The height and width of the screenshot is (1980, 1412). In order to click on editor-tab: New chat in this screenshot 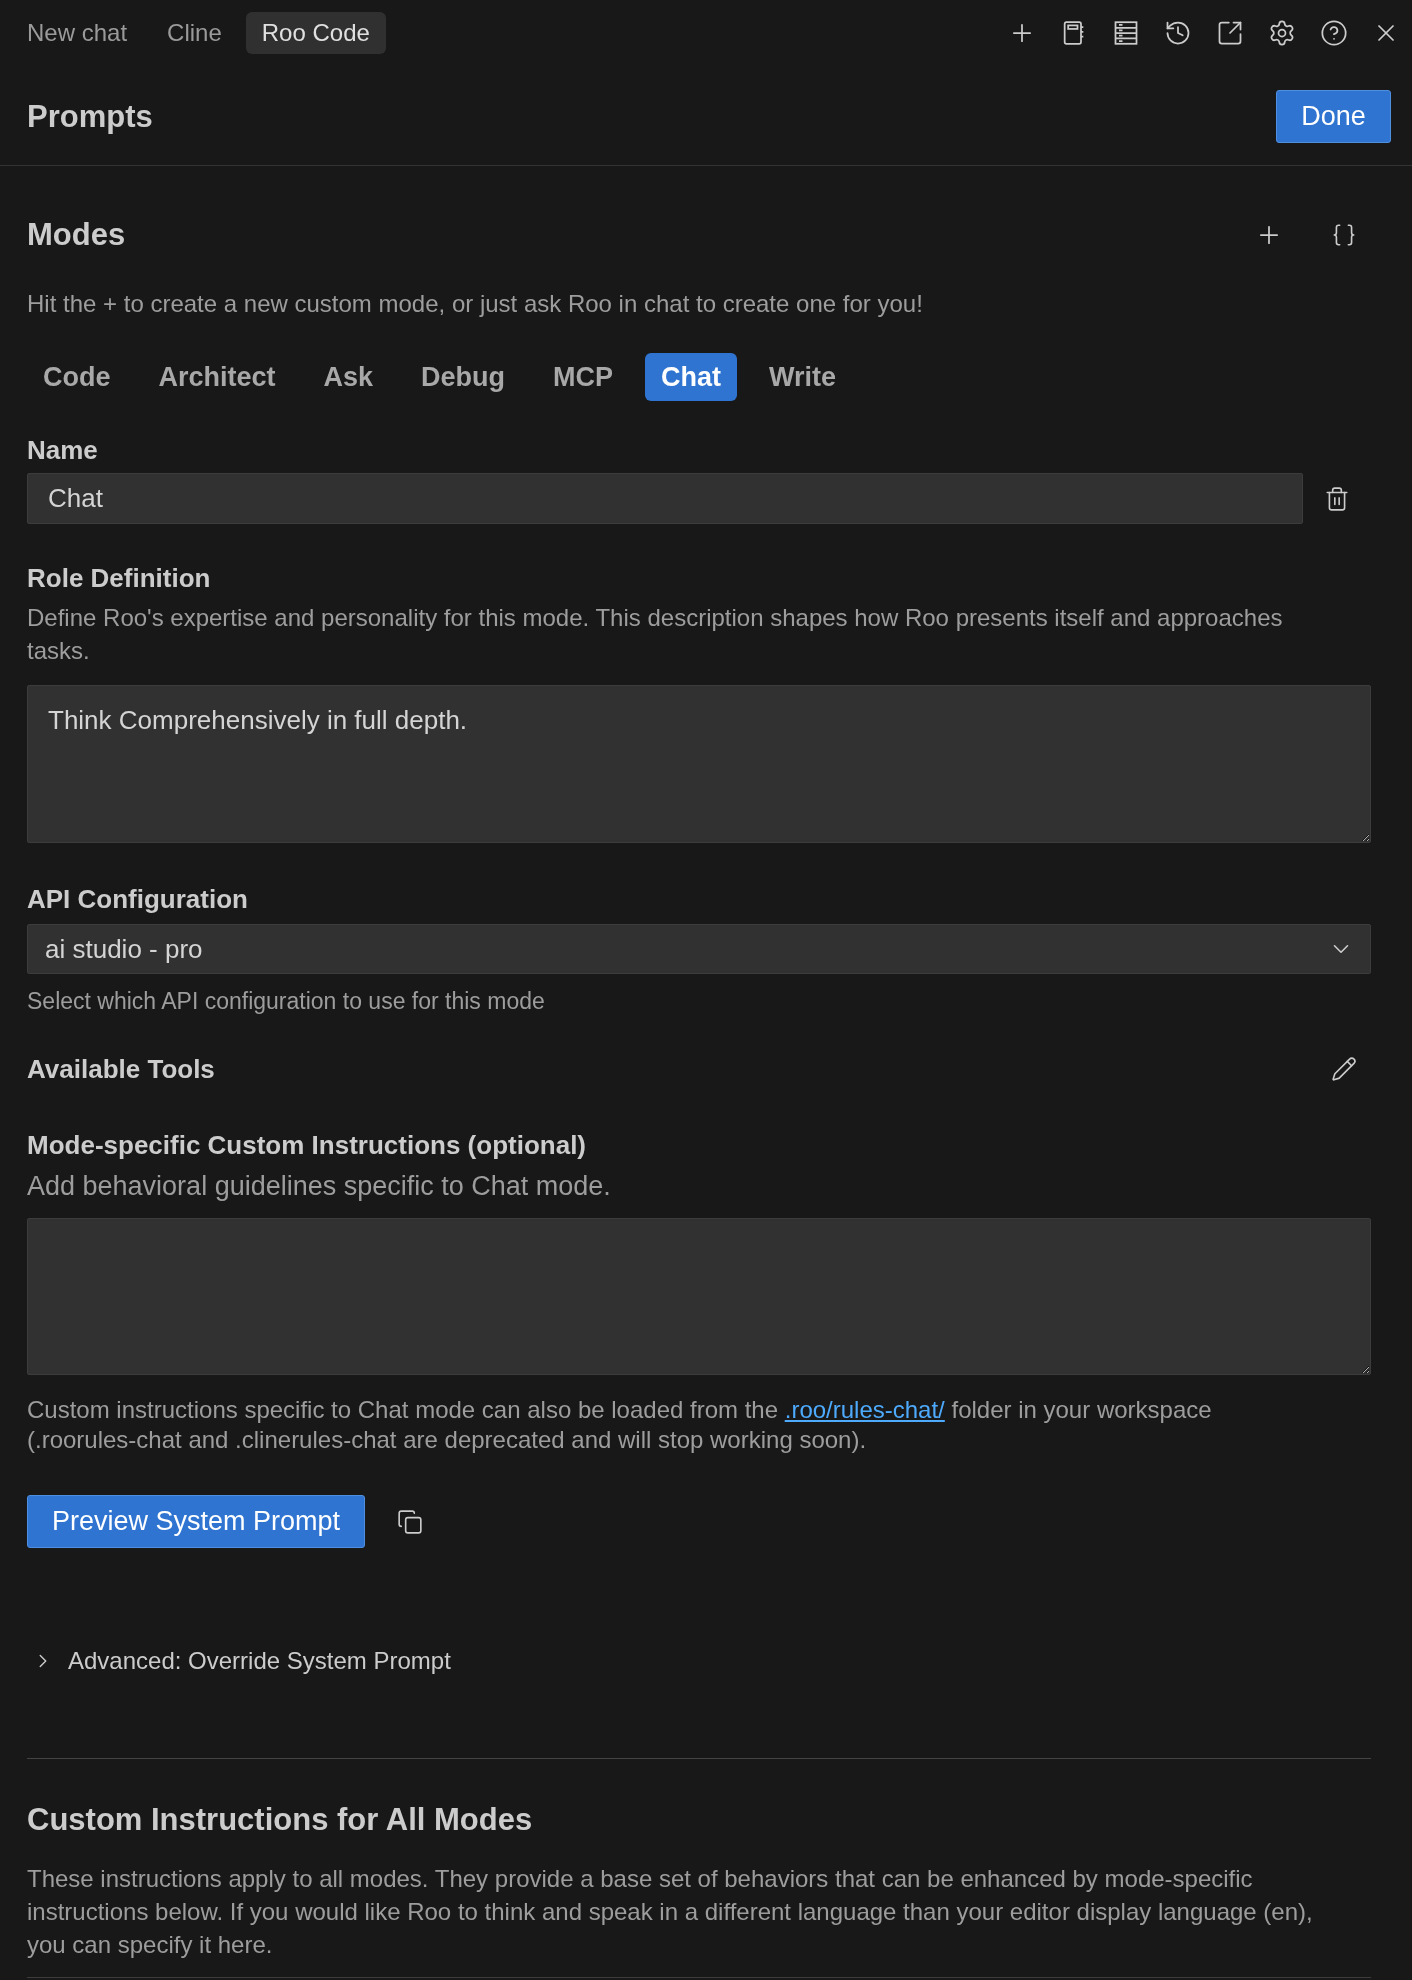, I will do `click(77, 33)`.